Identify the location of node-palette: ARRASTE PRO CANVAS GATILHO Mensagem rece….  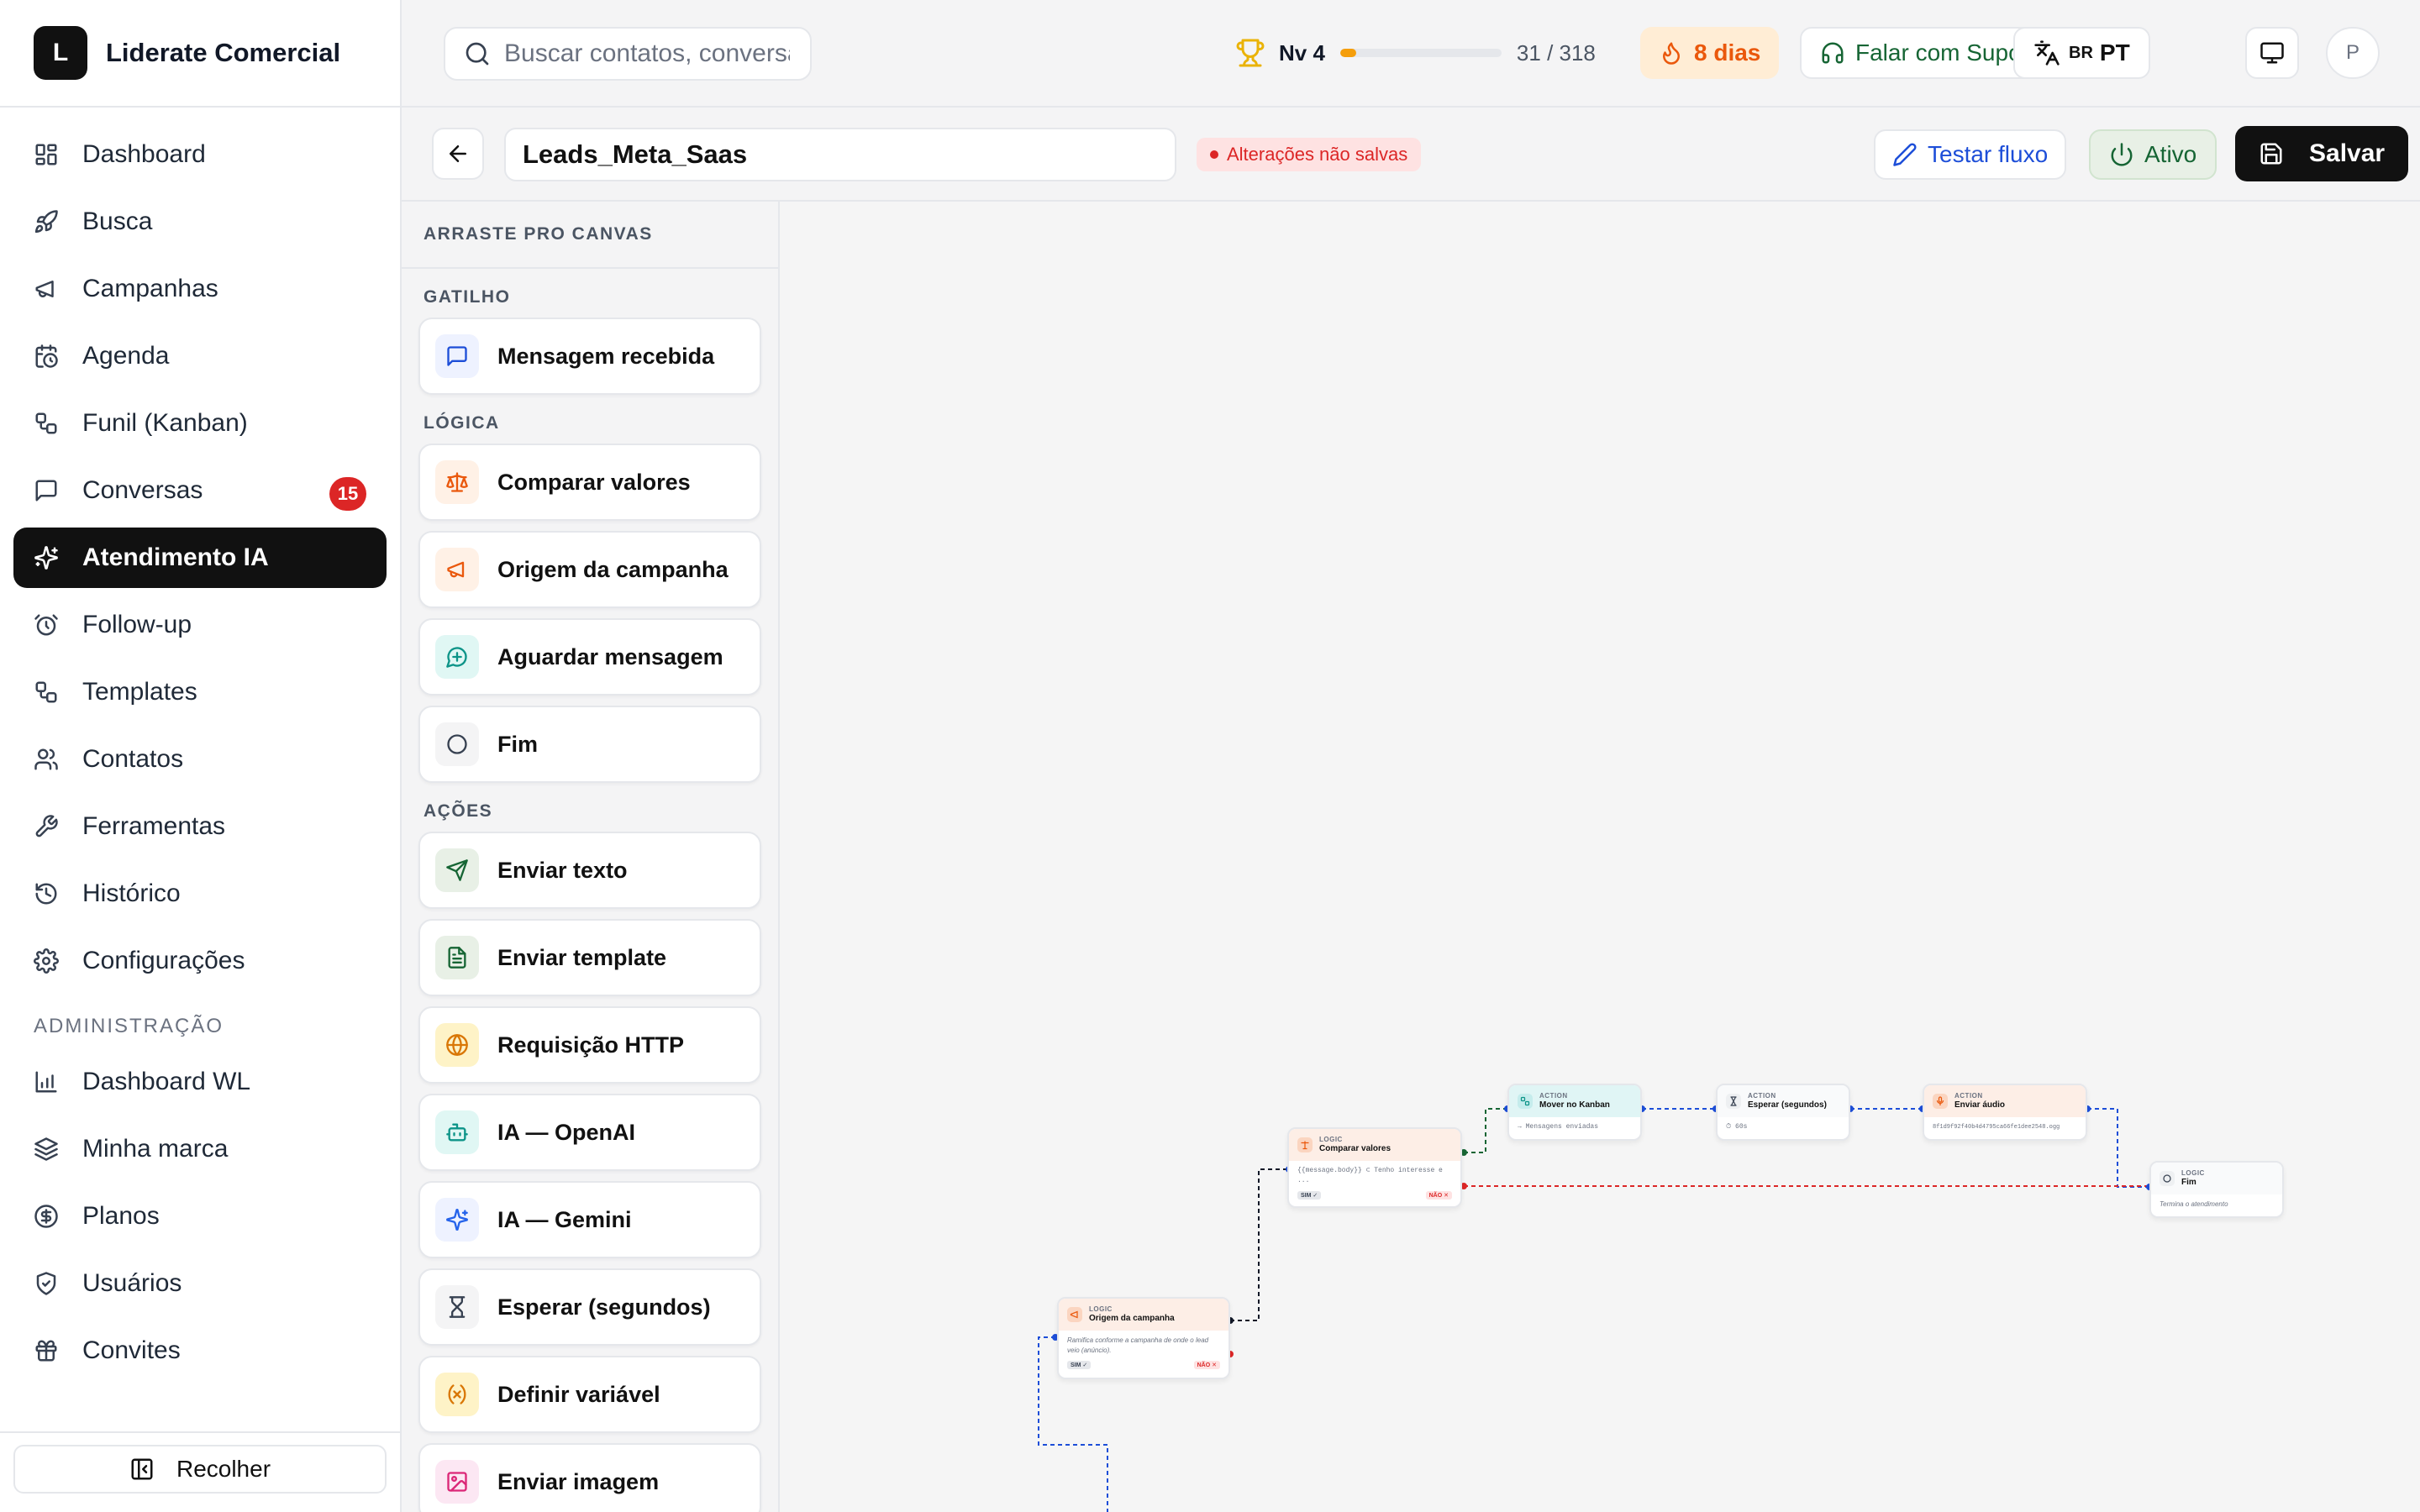
(591, 857).